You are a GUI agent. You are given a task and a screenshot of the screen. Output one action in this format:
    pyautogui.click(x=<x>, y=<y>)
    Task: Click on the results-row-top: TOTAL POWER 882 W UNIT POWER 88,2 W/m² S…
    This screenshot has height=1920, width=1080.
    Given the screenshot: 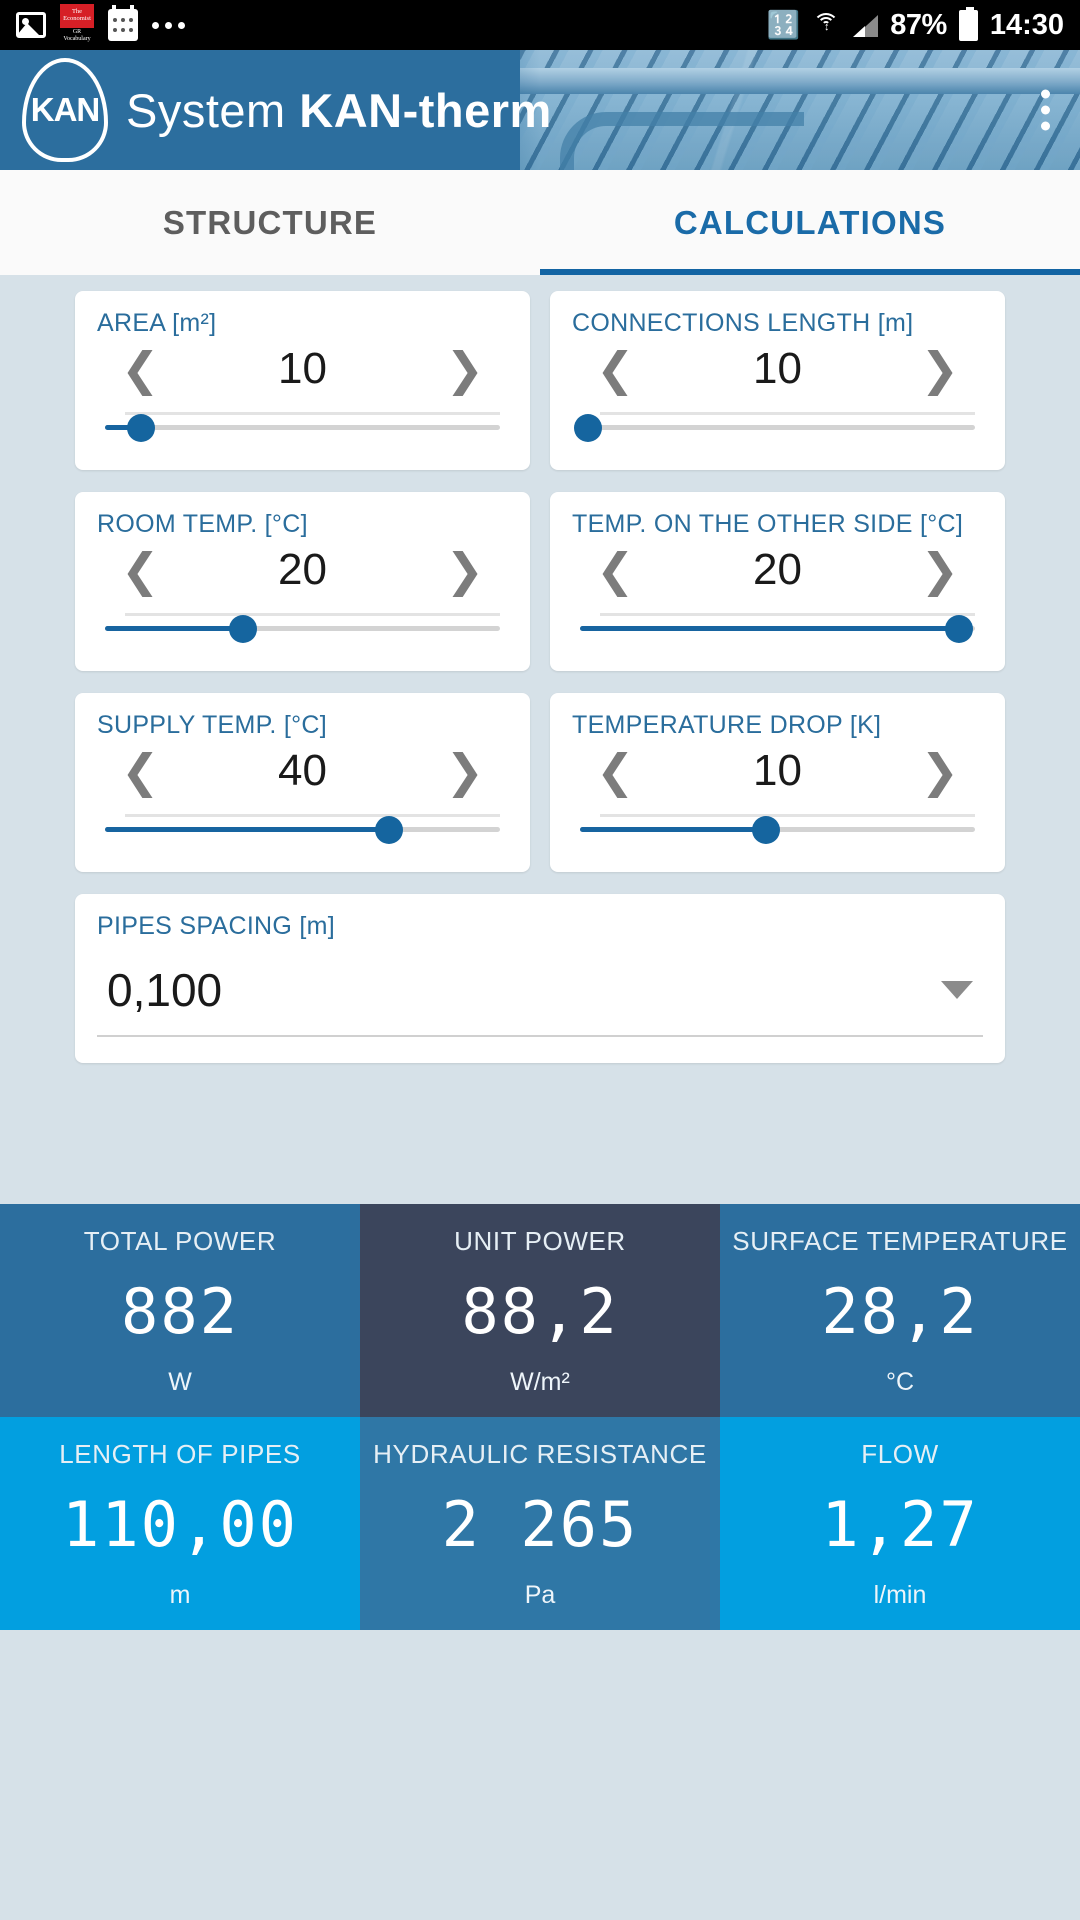 What is the action you would take?
    pyautogui.click(x=540, y=1310)
    